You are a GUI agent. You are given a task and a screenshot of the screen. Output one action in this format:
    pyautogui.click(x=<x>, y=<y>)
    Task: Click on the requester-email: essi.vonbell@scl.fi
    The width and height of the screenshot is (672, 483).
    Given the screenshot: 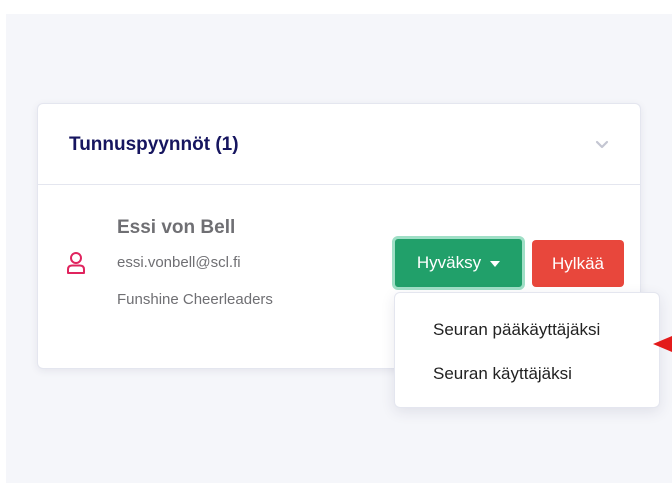 What is the action you would take?
    pyautogui.click(x=179, y=262)
    